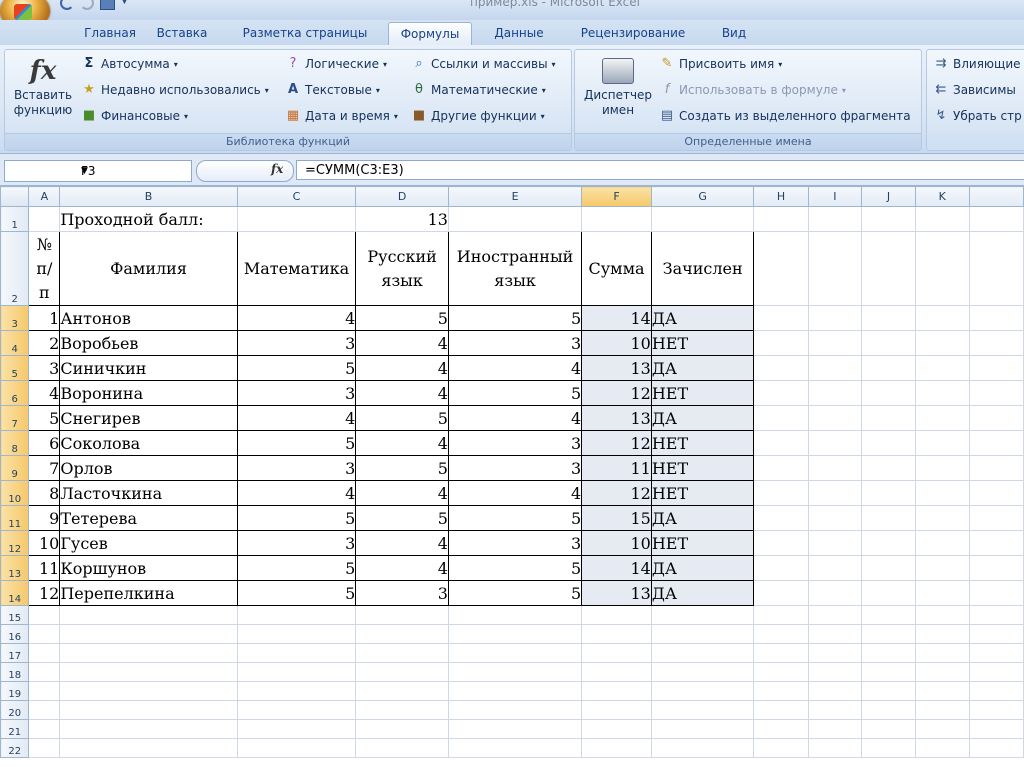 The width and height of the screenshot is (1024, 767). What do you see at coordinates (402, 219) in the screenshot?
I see `passing-score-value: 13` at bounding box center [402, 219].